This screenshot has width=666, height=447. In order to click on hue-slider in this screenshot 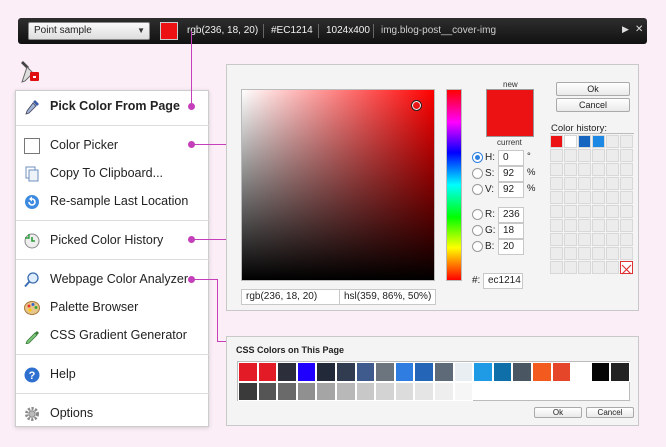, I will do `click(454, 185)`.